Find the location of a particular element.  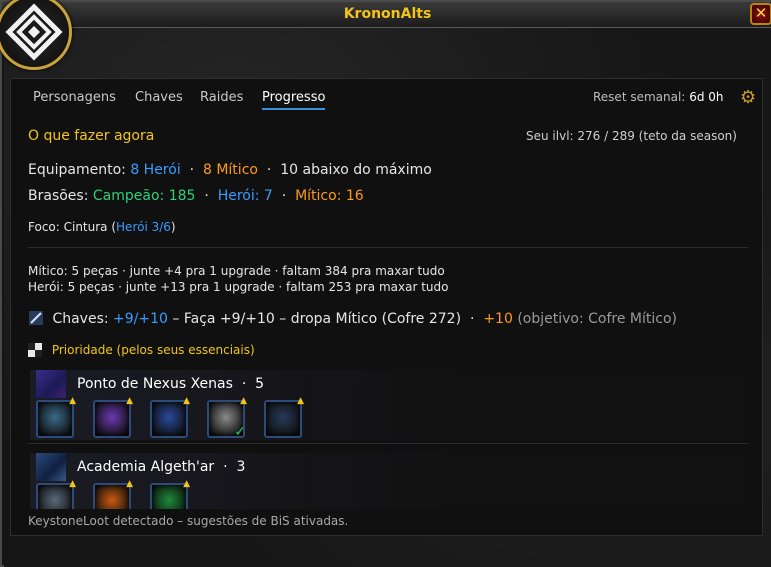

equipment-myth: 8 Mítico is located at coordinates (230, 170).